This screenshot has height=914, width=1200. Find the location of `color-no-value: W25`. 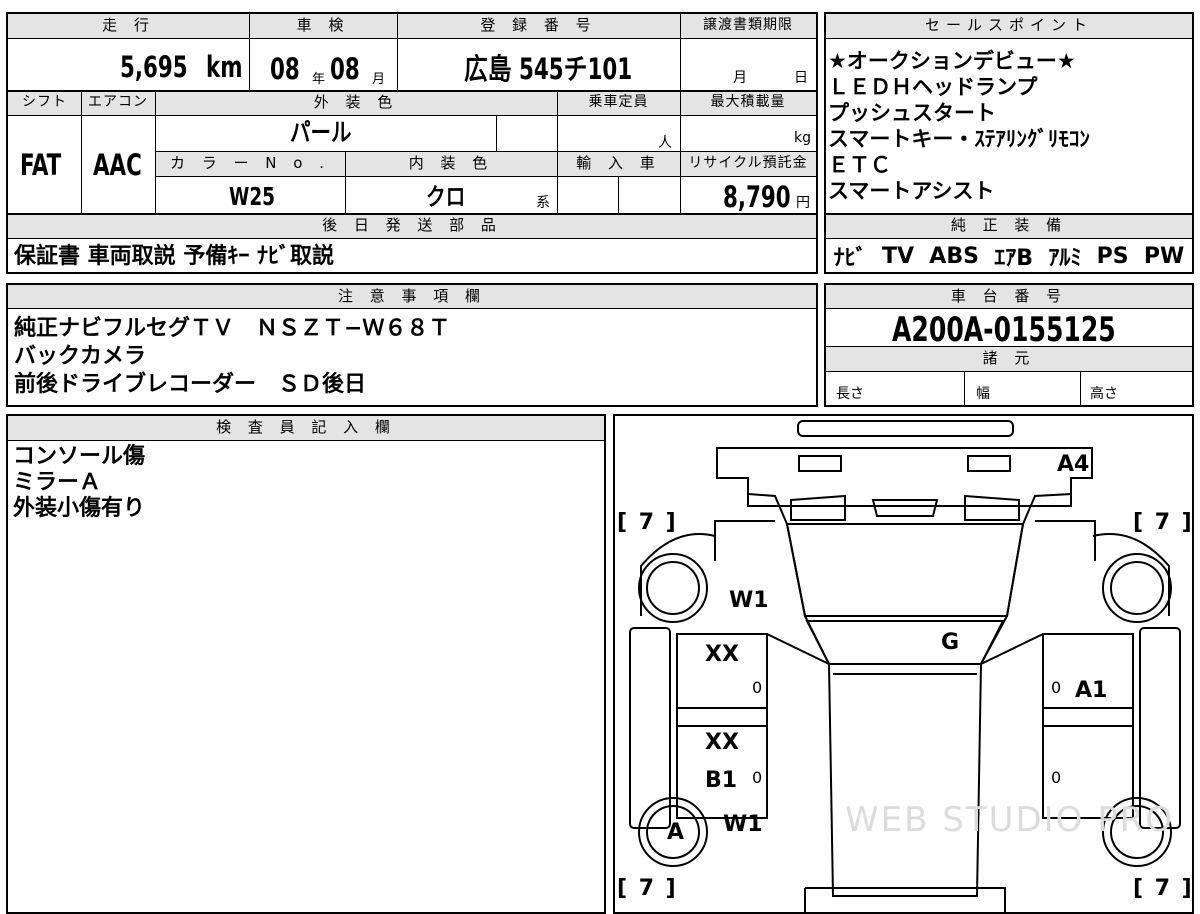

color-no-value: W25 is located at coordinates (252, 196).